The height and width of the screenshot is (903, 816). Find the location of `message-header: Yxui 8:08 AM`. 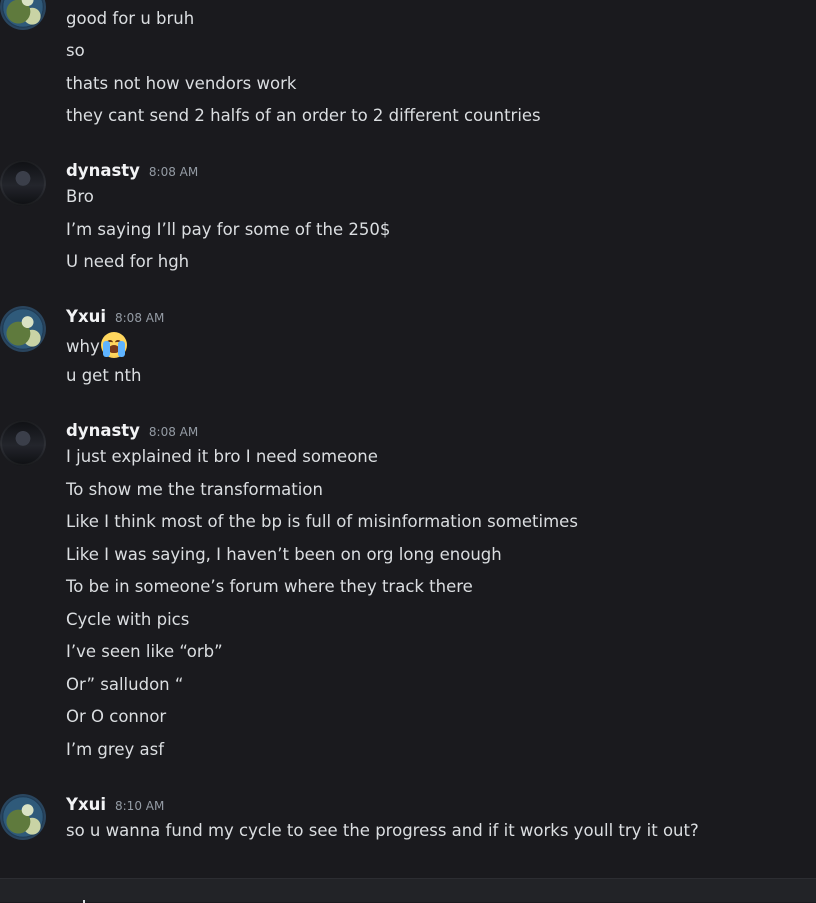

message-header: Yxui 8:08 AM is located at coordinates (115, 317).